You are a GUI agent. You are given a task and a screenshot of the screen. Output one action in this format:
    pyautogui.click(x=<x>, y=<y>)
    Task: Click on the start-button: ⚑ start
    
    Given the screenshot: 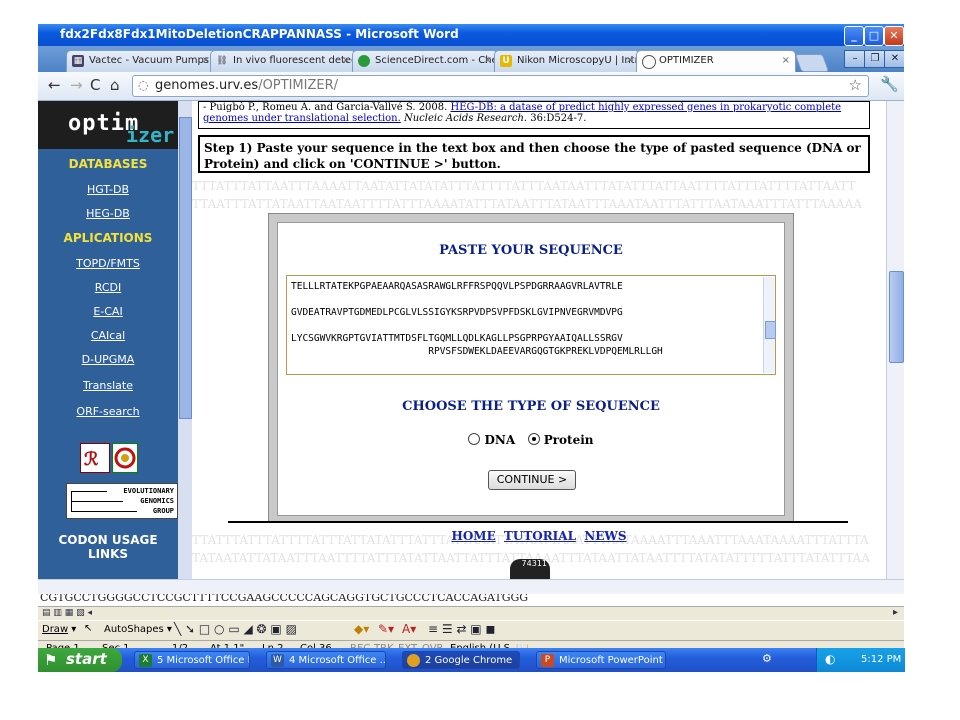 What is the action you would take?
    pyautogui.click(x=80, y=660)
    